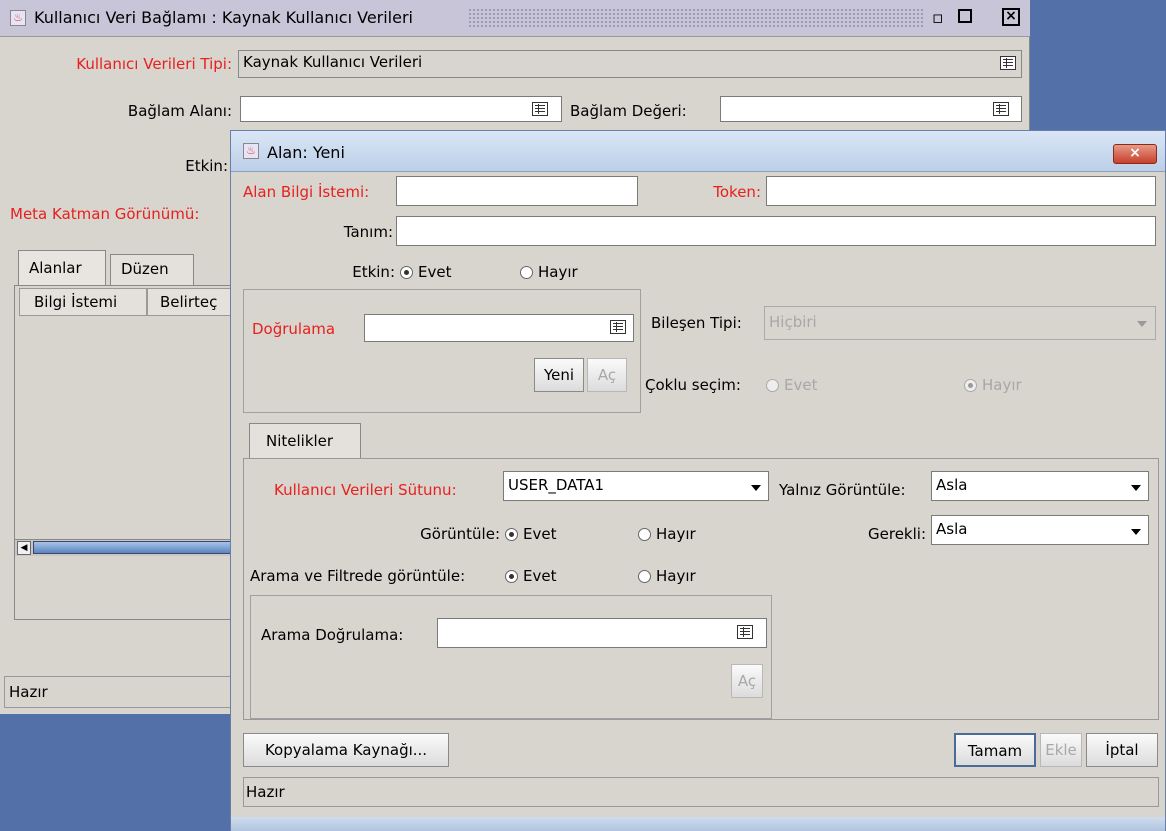 The height and width of the screenshot is (831, 1166). What do you see at coordinates (154, 64) in the screenshot?
I see `user-data-type-label: Kullanıcı Verileri Tipi:` at bounding box center [154, 64].